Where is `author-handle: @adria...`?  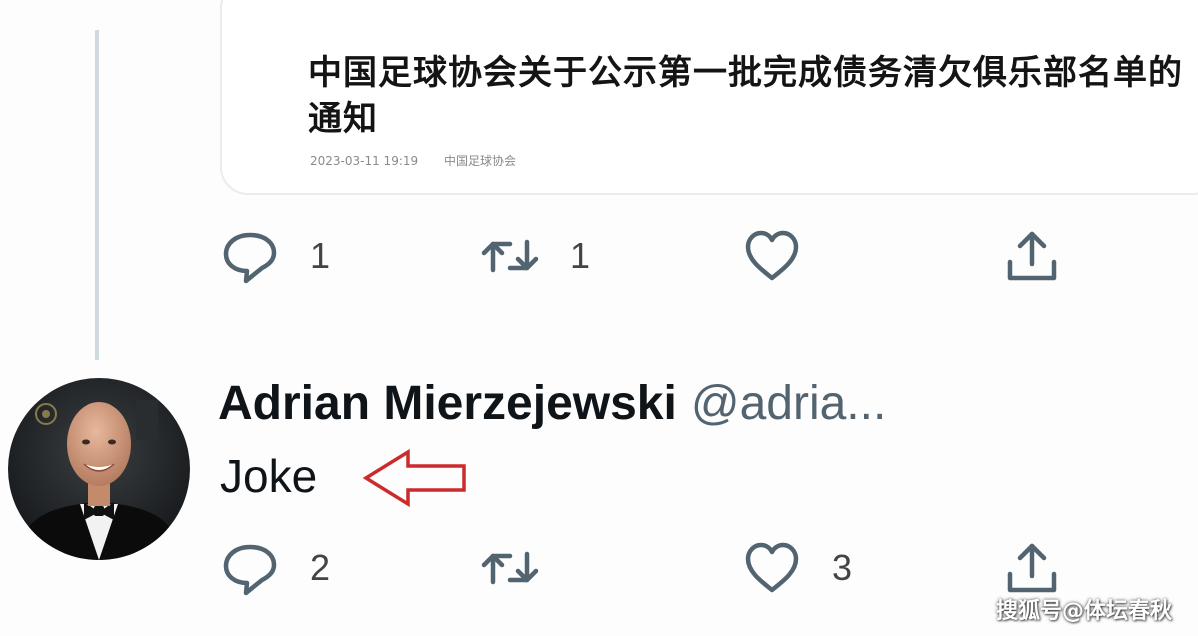 author-handle: @adria... is located at coordinates (788, 403).